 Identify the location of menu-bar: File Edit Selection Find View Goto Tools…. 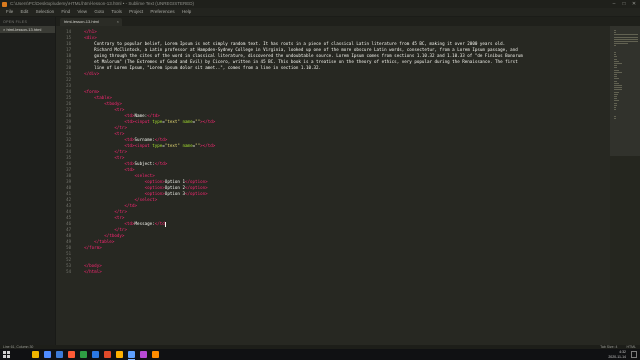
(320, 12).